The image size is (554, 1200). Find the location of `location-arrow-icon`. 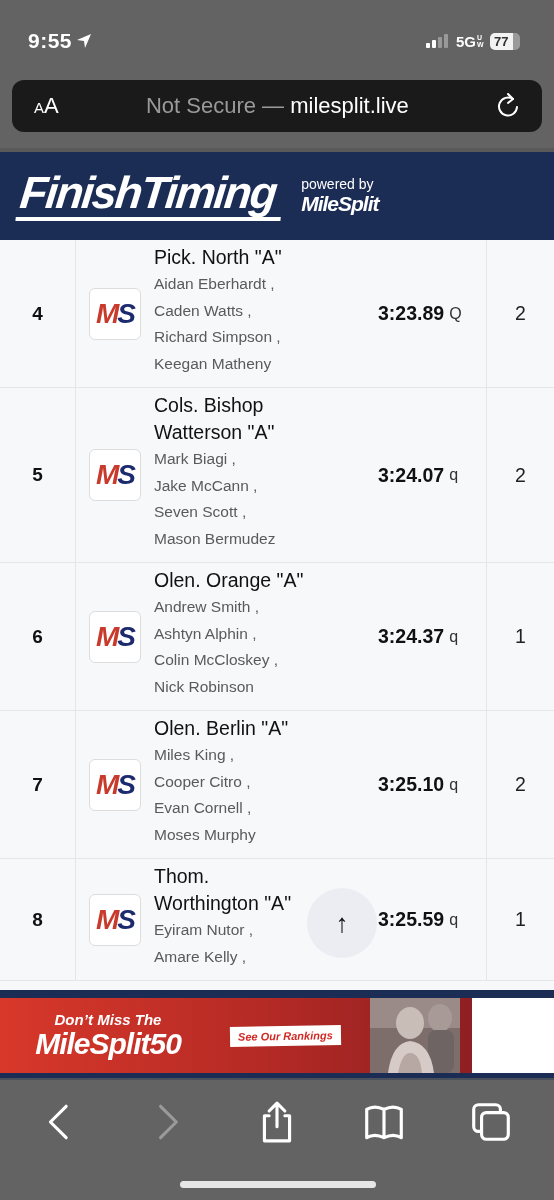

location-arrow-icon is located at coordinates (84, 41).